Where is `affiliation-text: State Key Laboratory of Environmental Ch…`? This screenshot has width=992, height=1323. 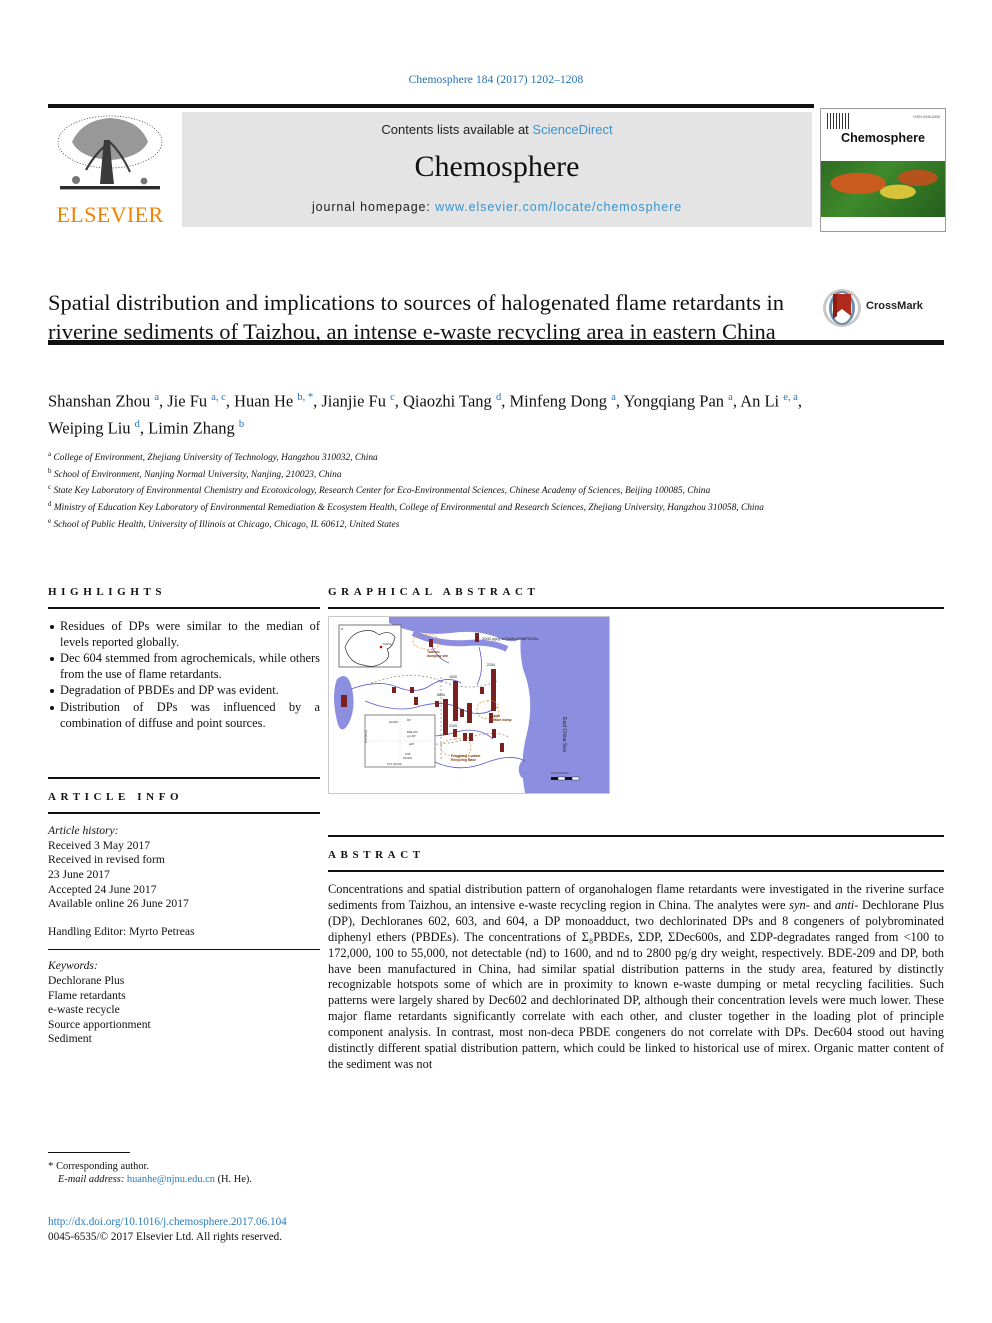 affiliation-text: State Key Laboratory of Environmental Ch… is located at coordinates (381, 491).